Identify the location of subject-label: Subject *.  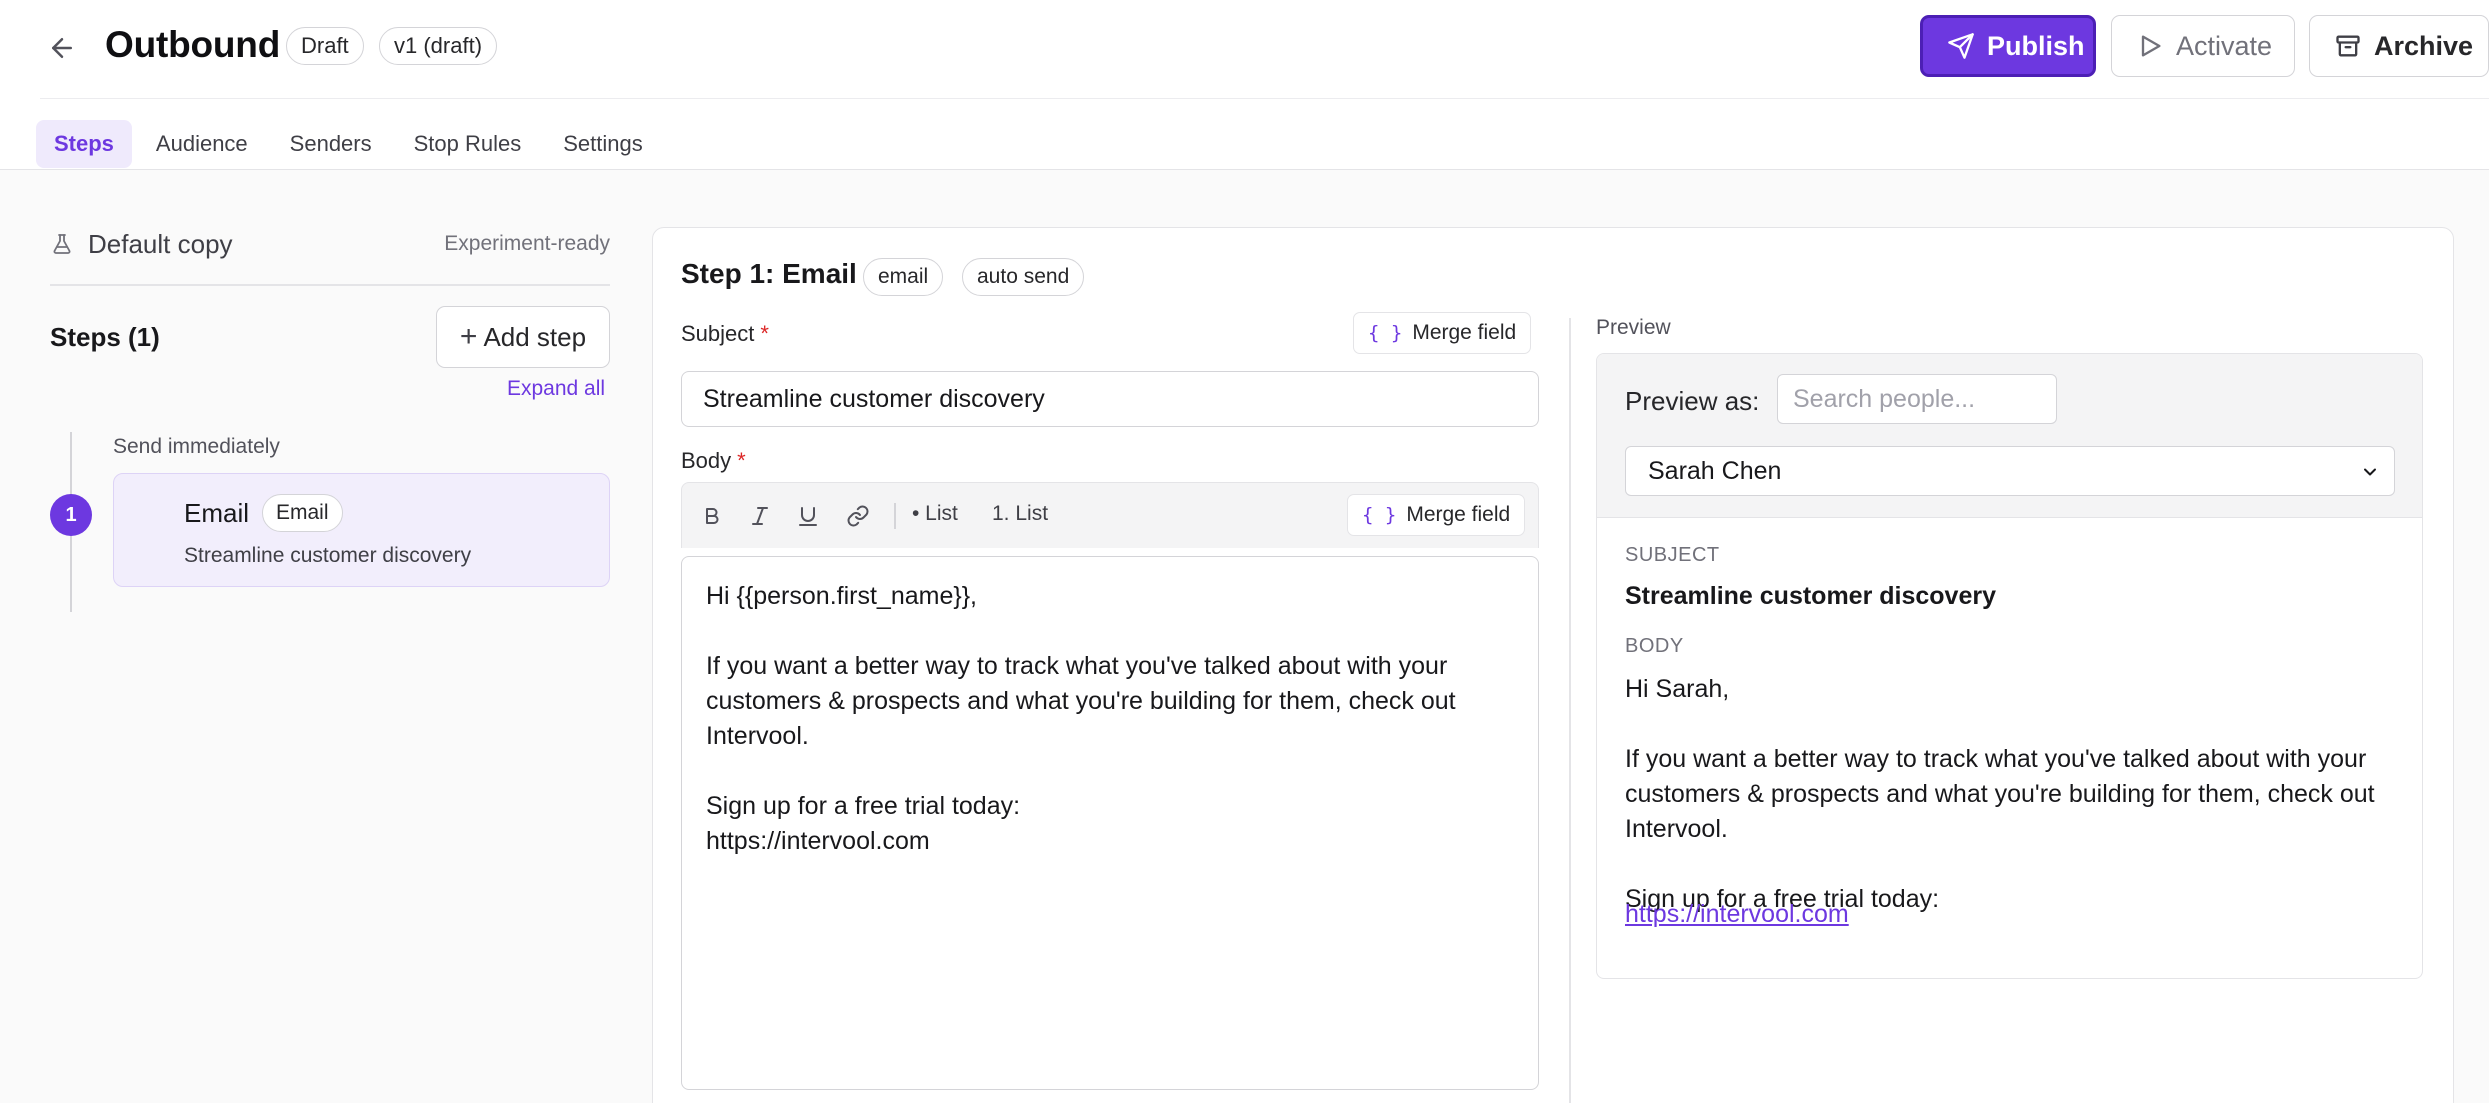
(725, 334).